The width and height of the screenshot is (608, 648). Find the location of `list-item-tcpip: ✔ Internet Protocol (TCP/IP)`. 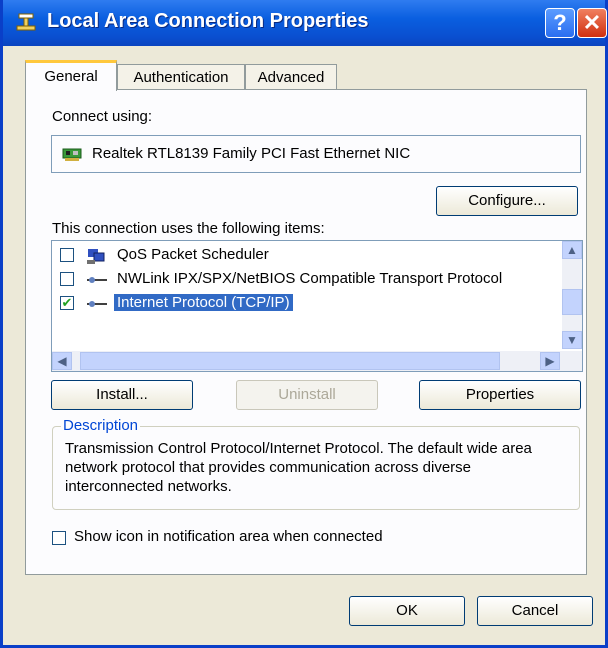

list-item-tcpip: ✔ Internet Protocol (TCP/IP) is located at coordinates (305, 304).